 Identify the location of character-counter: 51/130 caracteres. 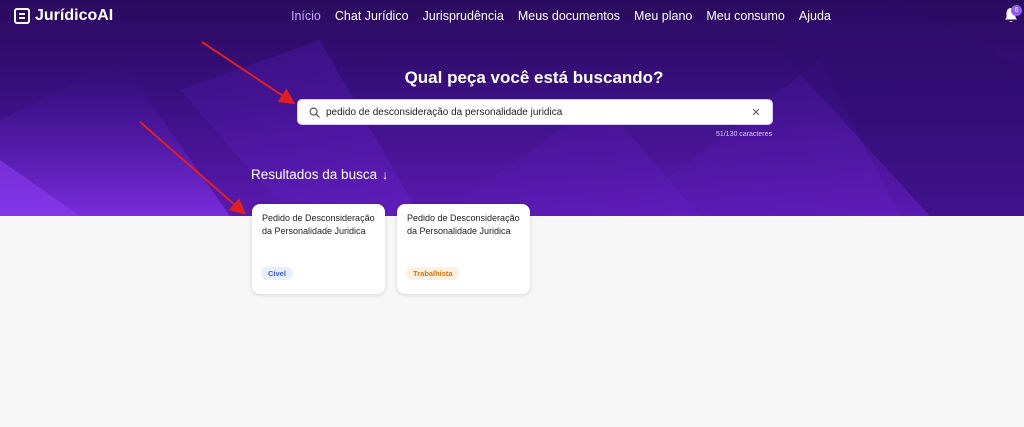
(743, 134).